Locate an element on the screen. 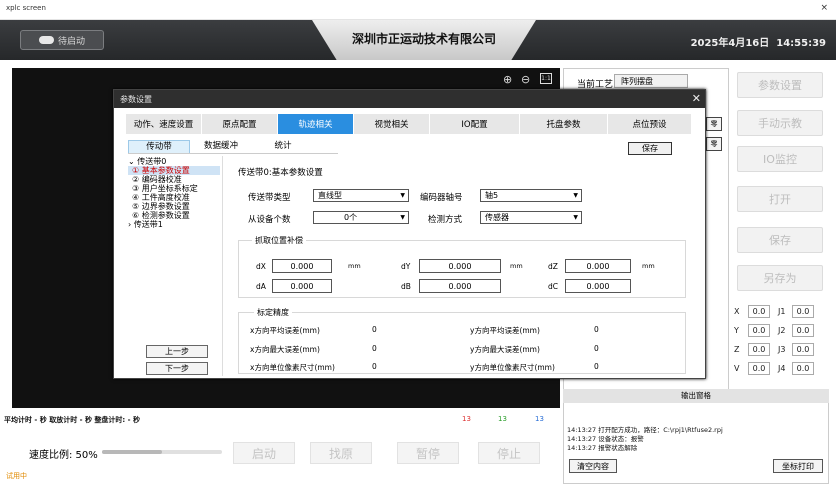 Image resolution: width=836 pixels, height=488 pixels. craft-value: 阵列摆盘 is located at coordinates (651, 81).